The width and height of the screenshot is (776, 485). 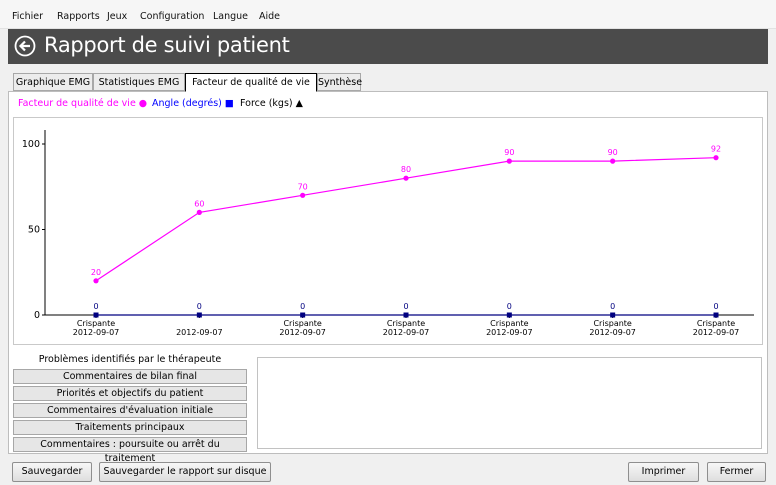 What do you see at coordinates (130, 393) in the screenshot?
I see `comment-tab-priorites: Priorités et objectifs du patient` at bounding box center [130, 393].